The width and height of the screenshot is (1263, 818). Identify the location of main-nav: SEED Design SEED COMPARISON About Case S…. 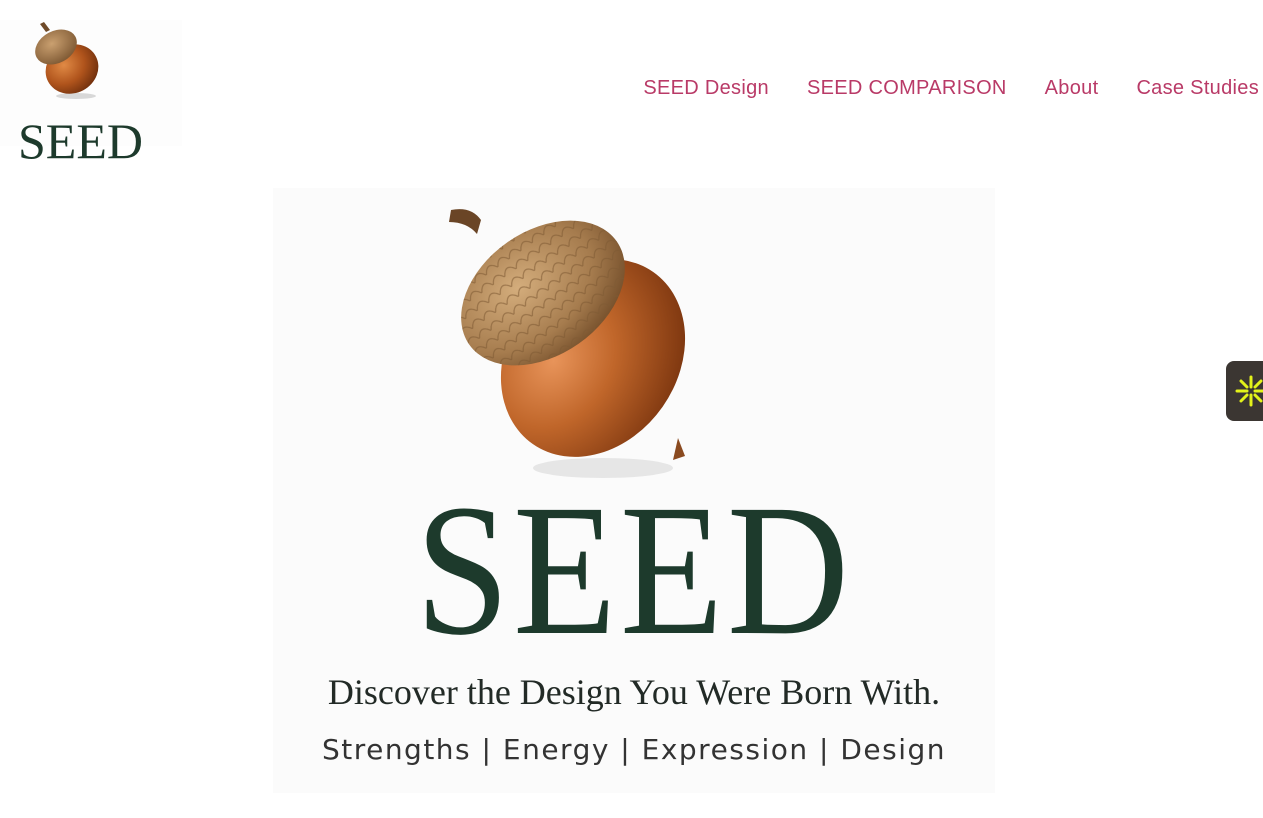
(932, 88).